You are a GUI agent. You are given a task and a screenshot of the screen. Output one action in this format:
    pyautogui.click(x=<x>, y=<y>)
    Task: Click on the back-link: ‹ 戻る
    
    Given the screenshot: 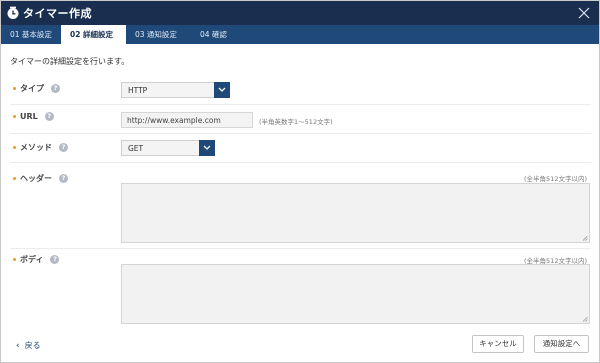 What is the action you would take?
    pyautogui.click(x=28, y=345)
    